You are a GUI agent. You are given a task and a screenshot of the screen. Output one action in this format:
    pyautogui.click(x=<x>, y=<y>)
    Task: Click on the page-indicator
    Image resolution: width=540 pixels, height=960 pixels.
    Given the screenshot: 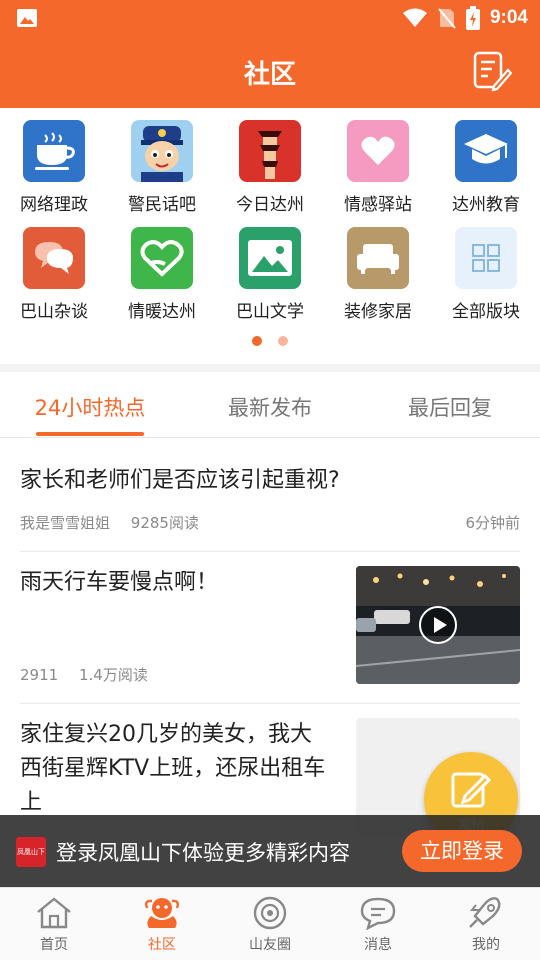 What is the action you would take?
    pyautogui.click(x=270, y=341)
    